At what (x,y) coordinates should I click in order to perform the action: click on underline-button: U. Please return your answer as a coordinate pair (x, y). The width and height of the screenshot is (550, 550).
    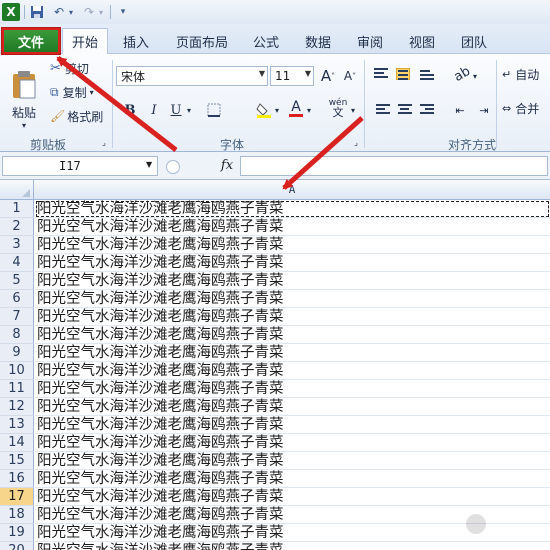
    Looking at the image, I should click on (176, 110).